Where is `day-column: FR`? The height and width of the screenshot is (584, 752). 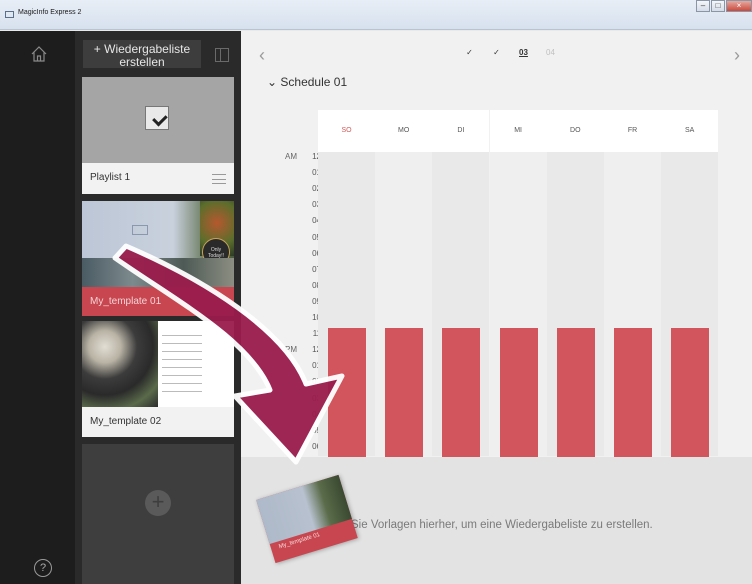
day-column: FR is located at coordinates (632, 304).